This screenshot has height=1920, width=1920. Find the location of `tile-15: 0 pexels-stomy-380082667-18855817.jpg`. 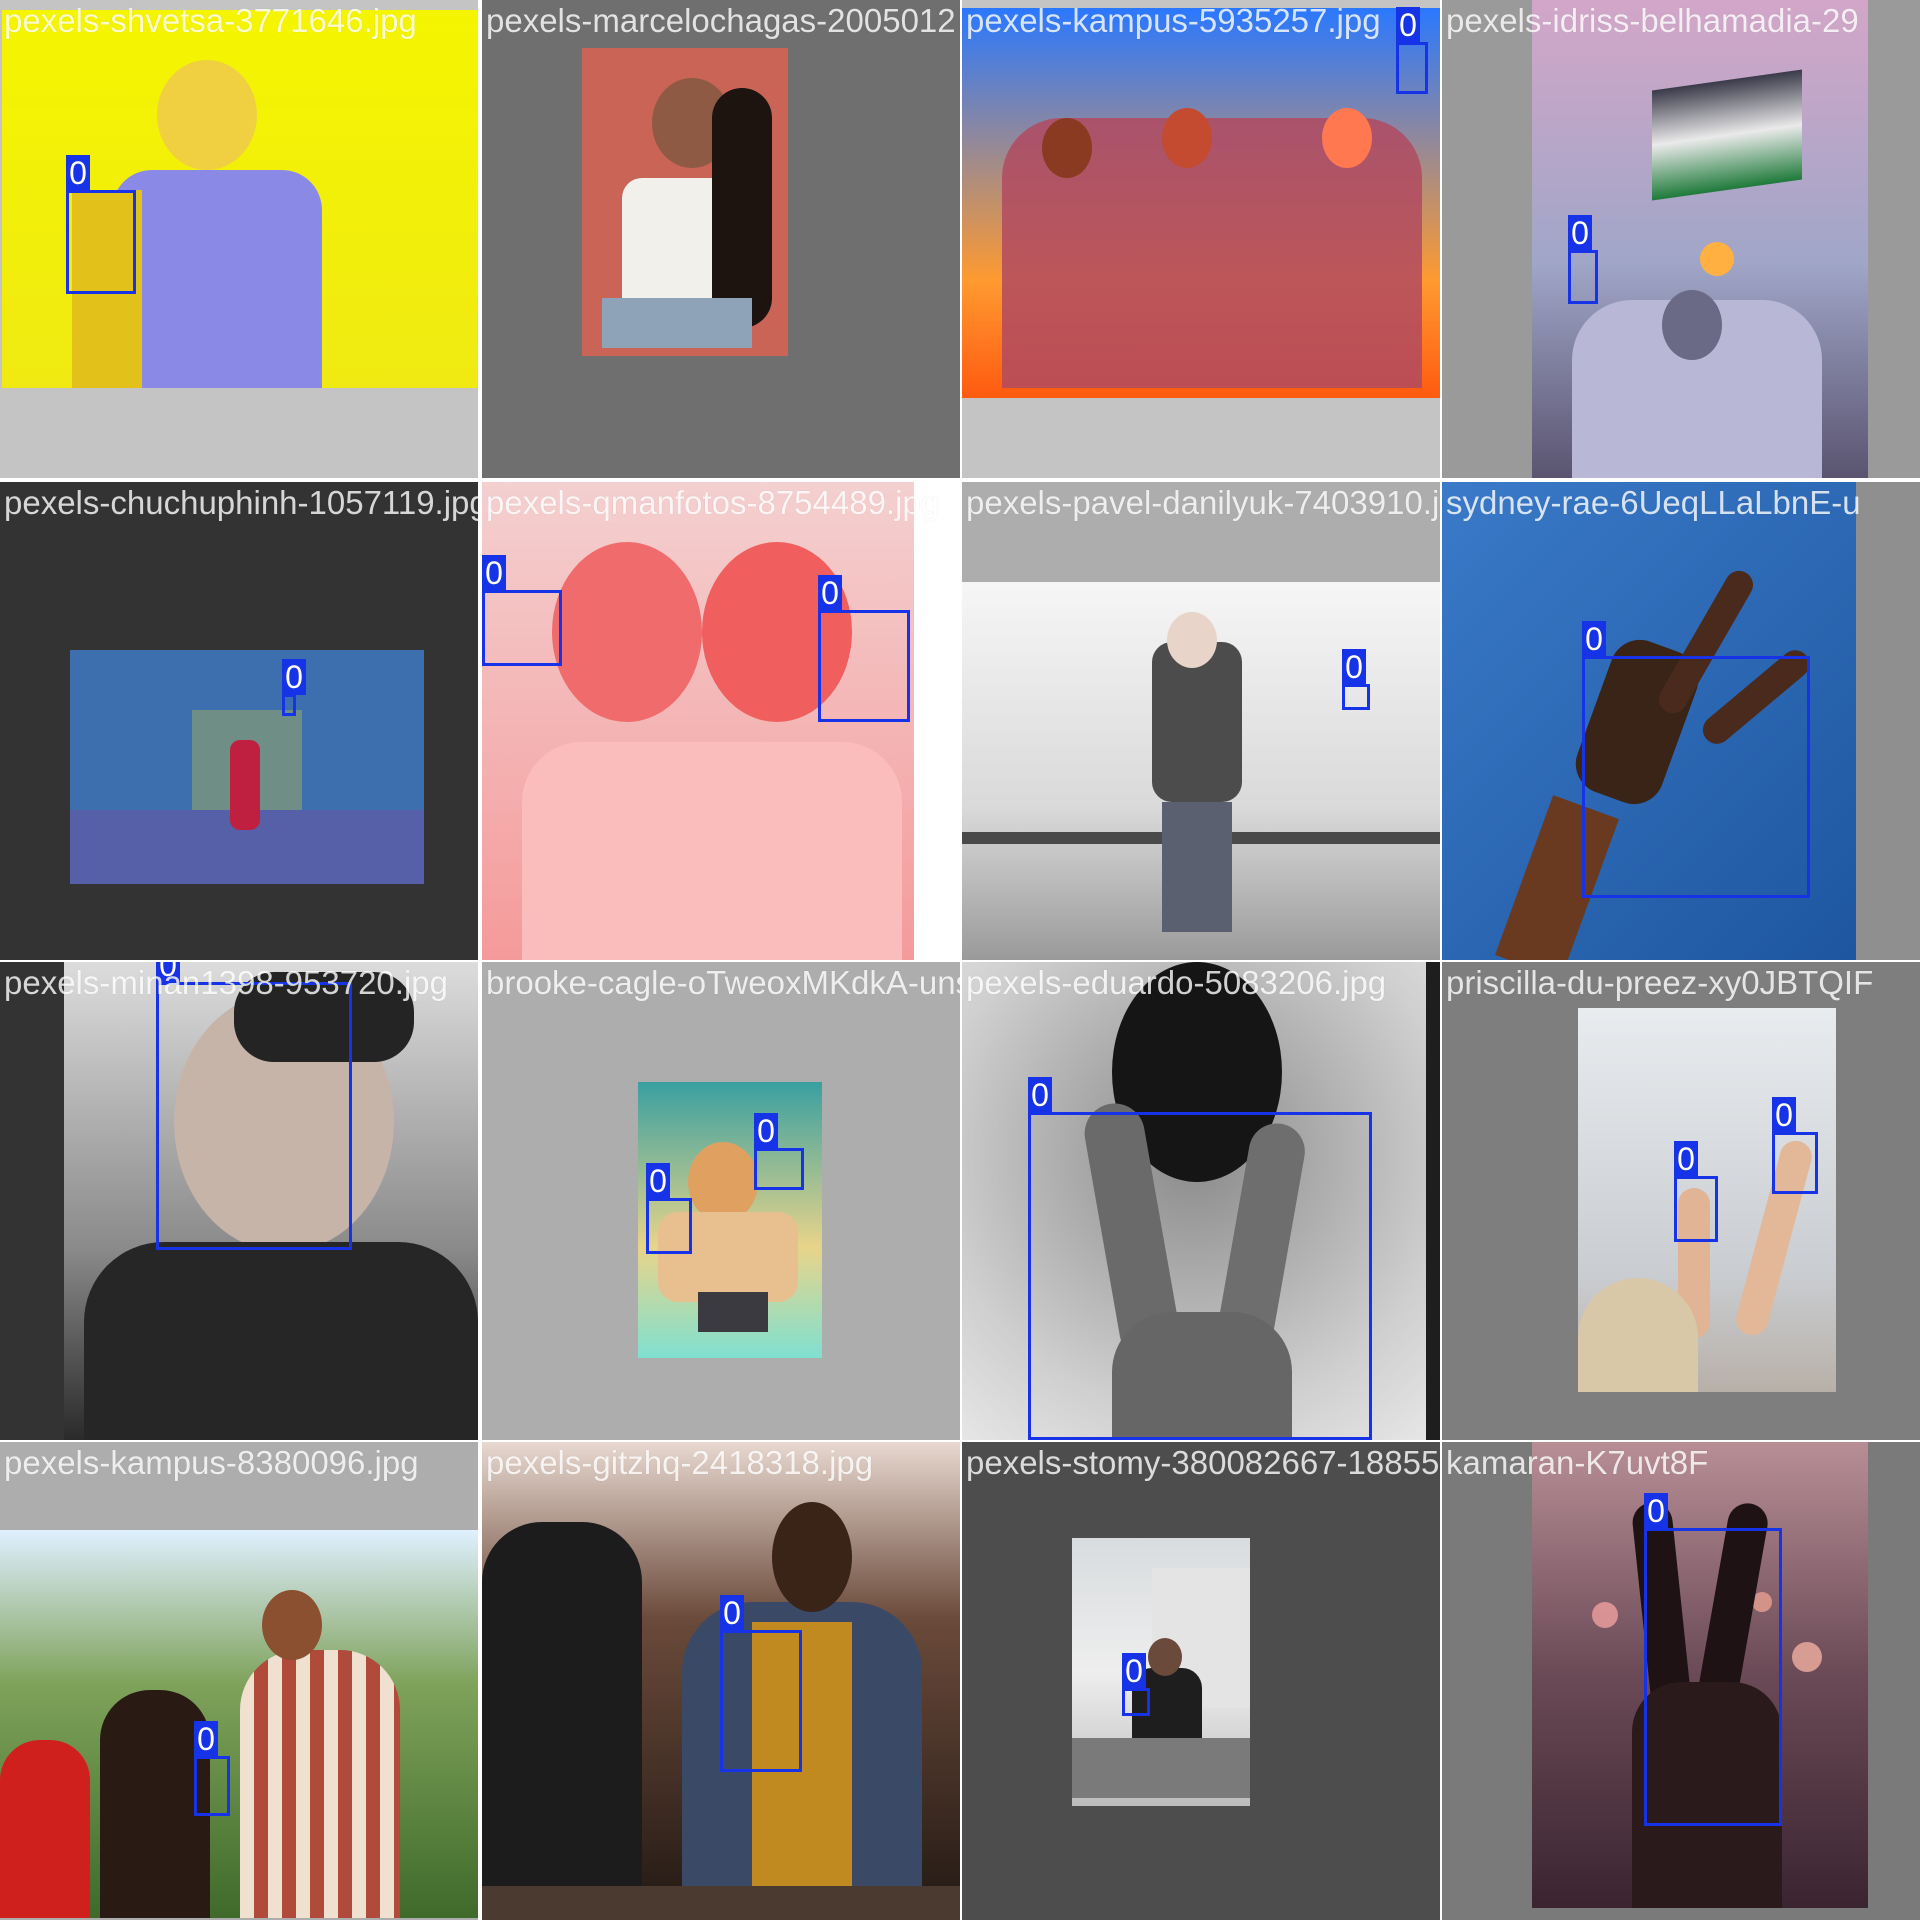

tile-15: 0 pexels-stomy-380082667-18855817.jpg is located at coordinates (1201, 1681).